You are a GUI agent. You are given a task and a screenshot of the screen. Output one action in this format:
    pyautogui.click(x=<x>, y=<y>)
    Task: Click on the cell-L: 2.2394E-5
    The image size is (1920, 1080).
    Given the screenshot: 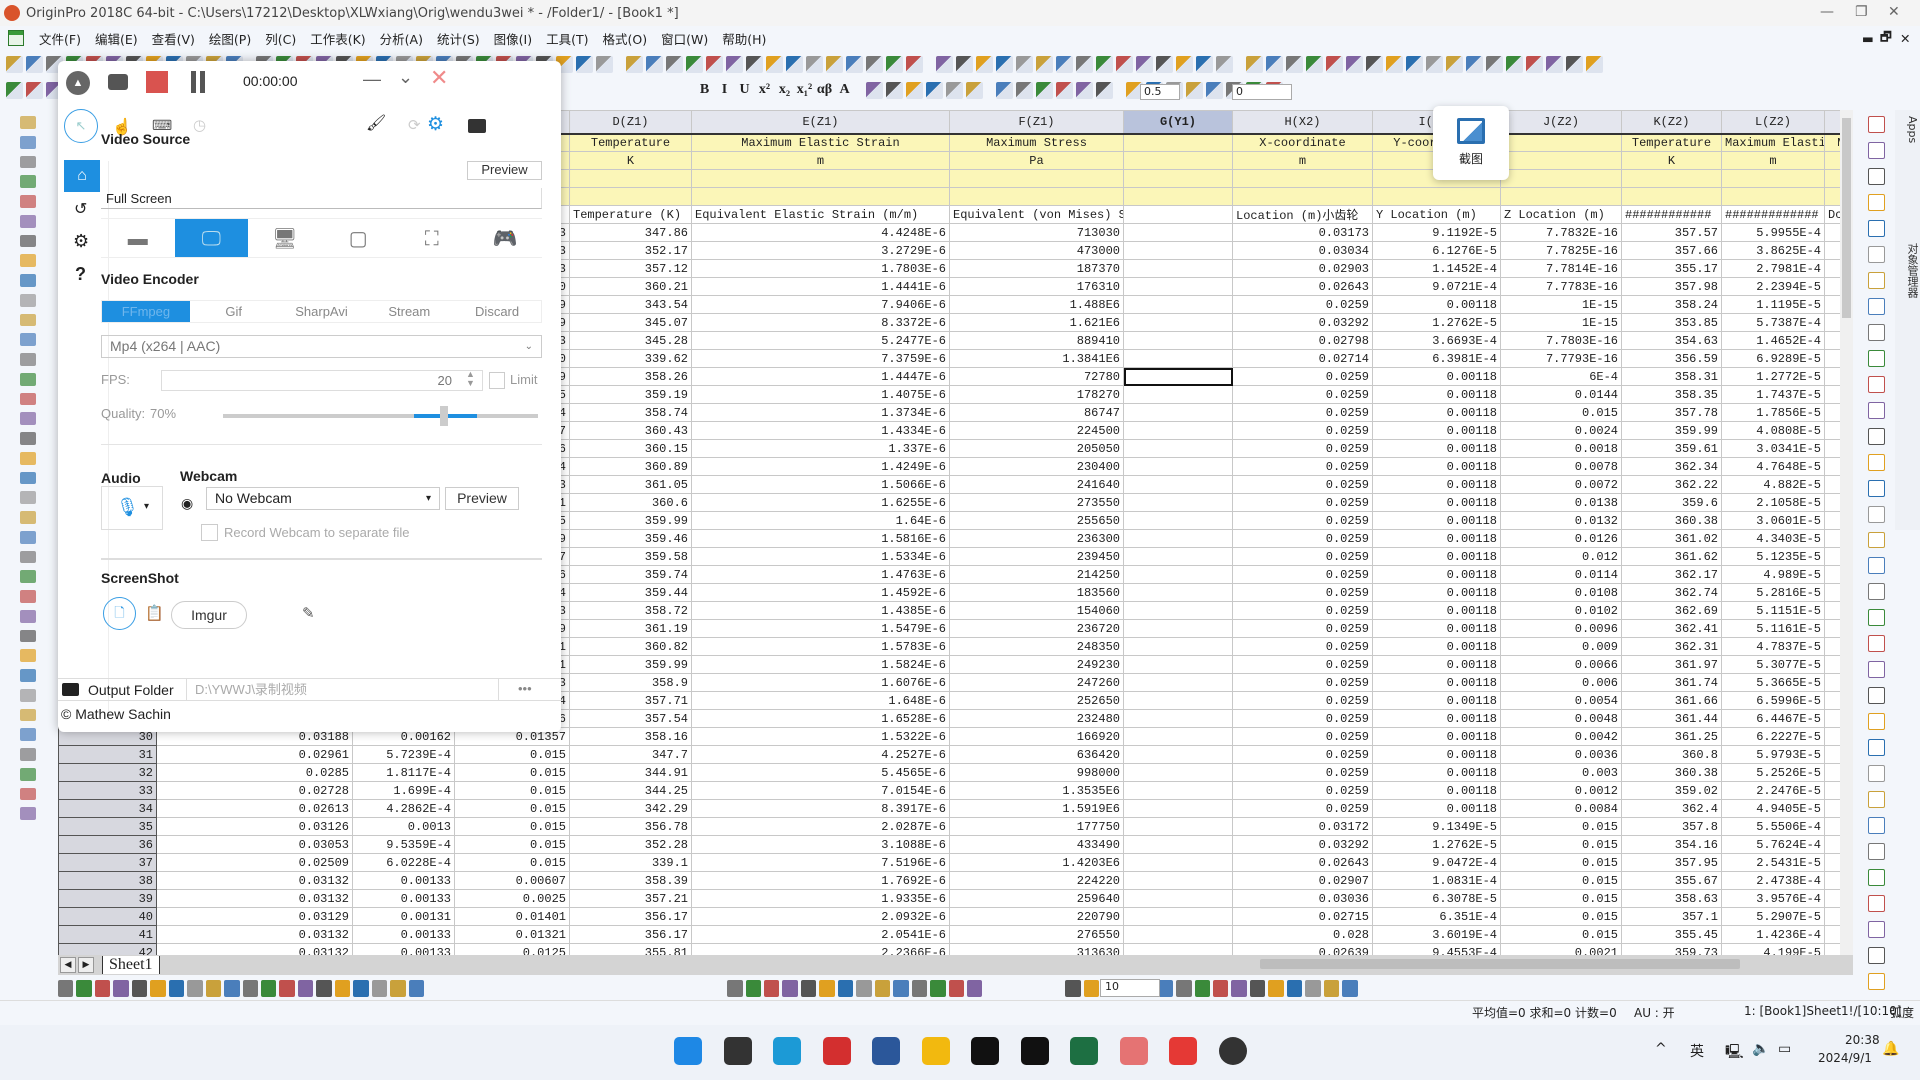 What is the action you would take?
    pyautogui.click(x=1773, y=286)
    